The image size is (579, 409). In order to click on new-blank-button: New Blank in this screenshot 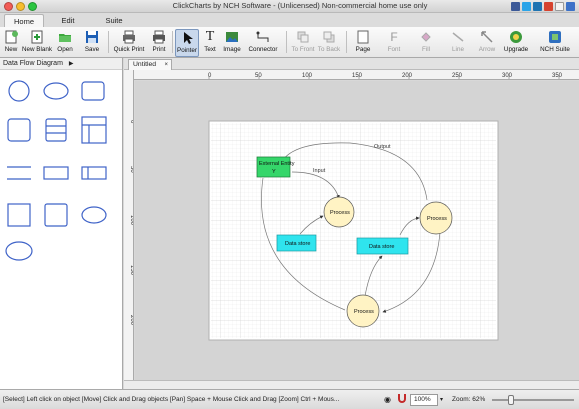, I will do `click(37, 43)`.